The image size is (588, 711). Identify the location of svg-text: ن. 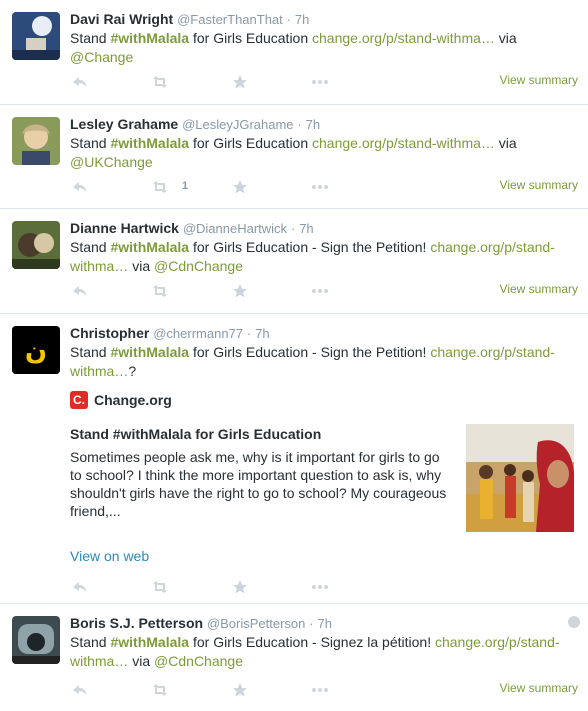
(36, 351).